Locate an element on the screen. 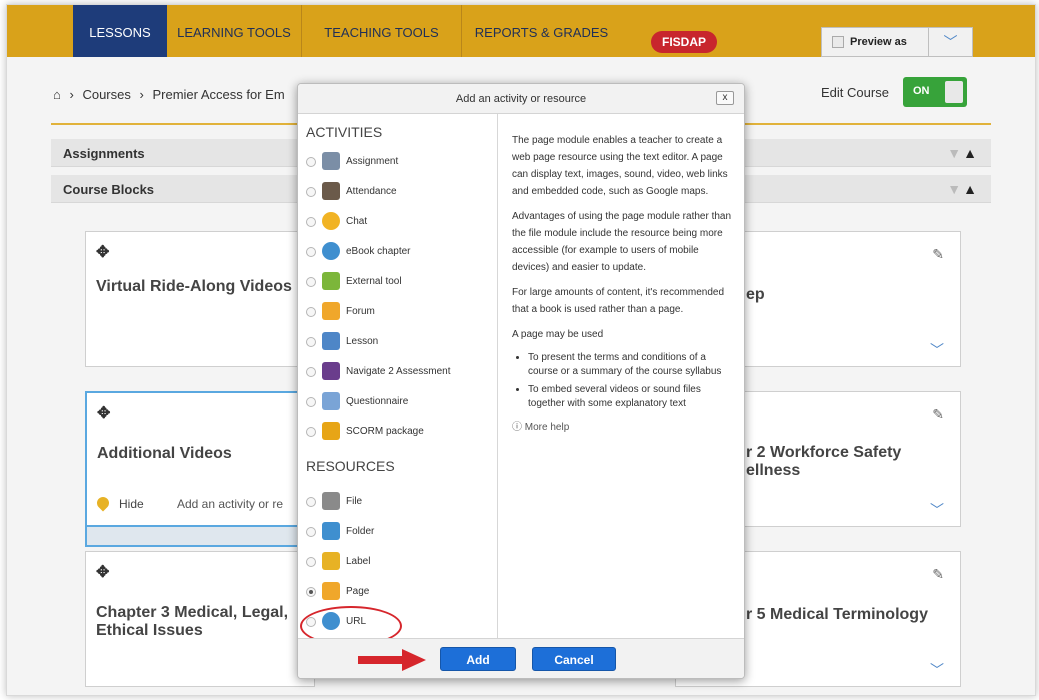 The width and height of the screenshot is (1039, 700). section-title: r 5 Medical Terminology is located at coordinates (837, 615).